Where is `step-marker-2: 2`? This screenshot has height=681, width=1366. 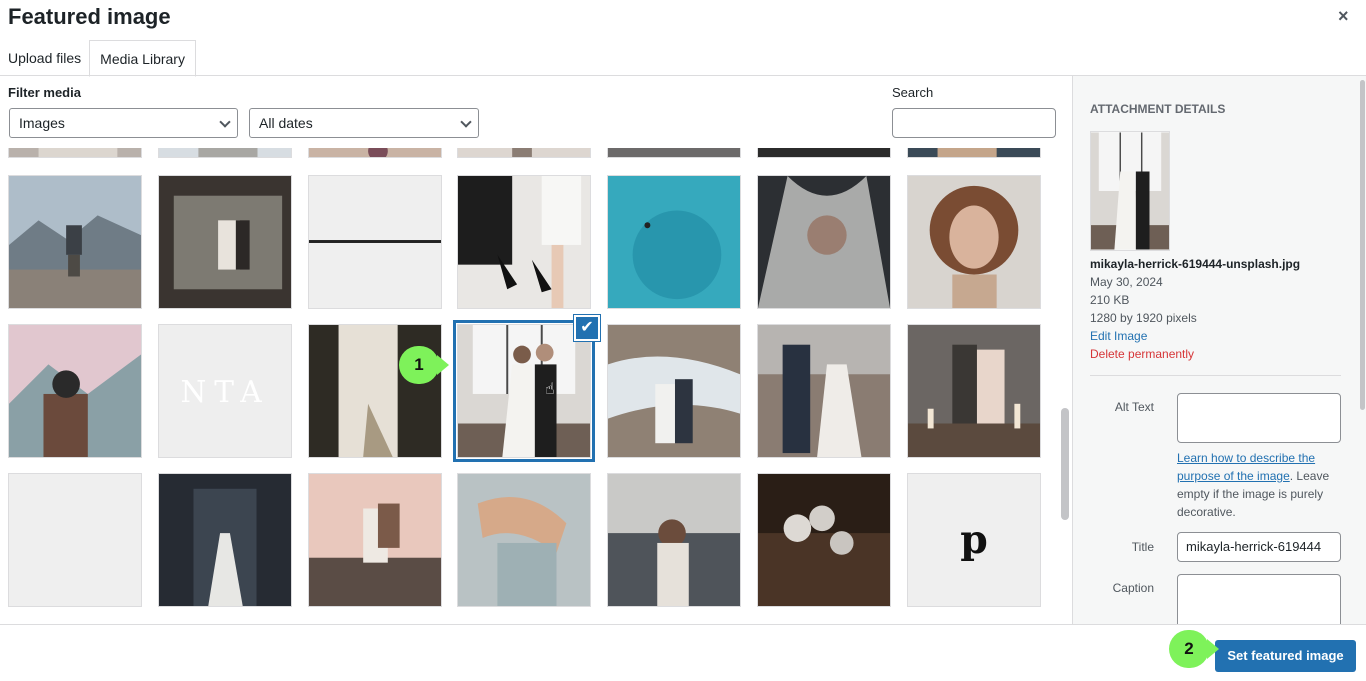
step-marker-2: 2 is located at coordinates (1194, 649).